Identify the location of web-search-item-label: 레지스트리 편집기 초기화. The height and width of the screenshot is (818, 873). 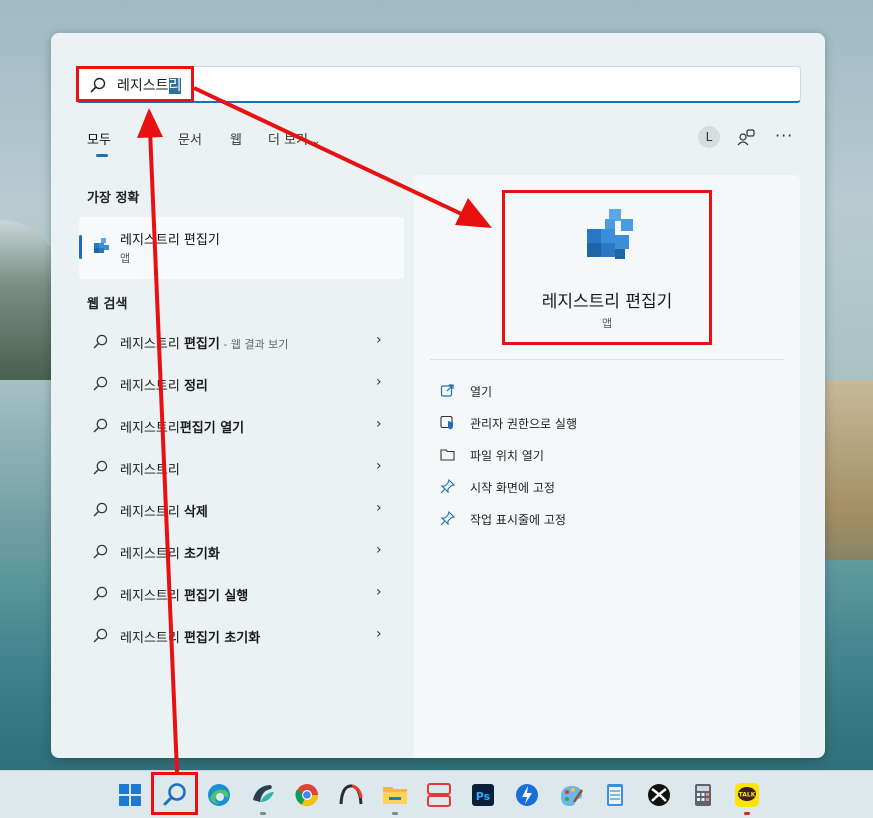
(190, 638).